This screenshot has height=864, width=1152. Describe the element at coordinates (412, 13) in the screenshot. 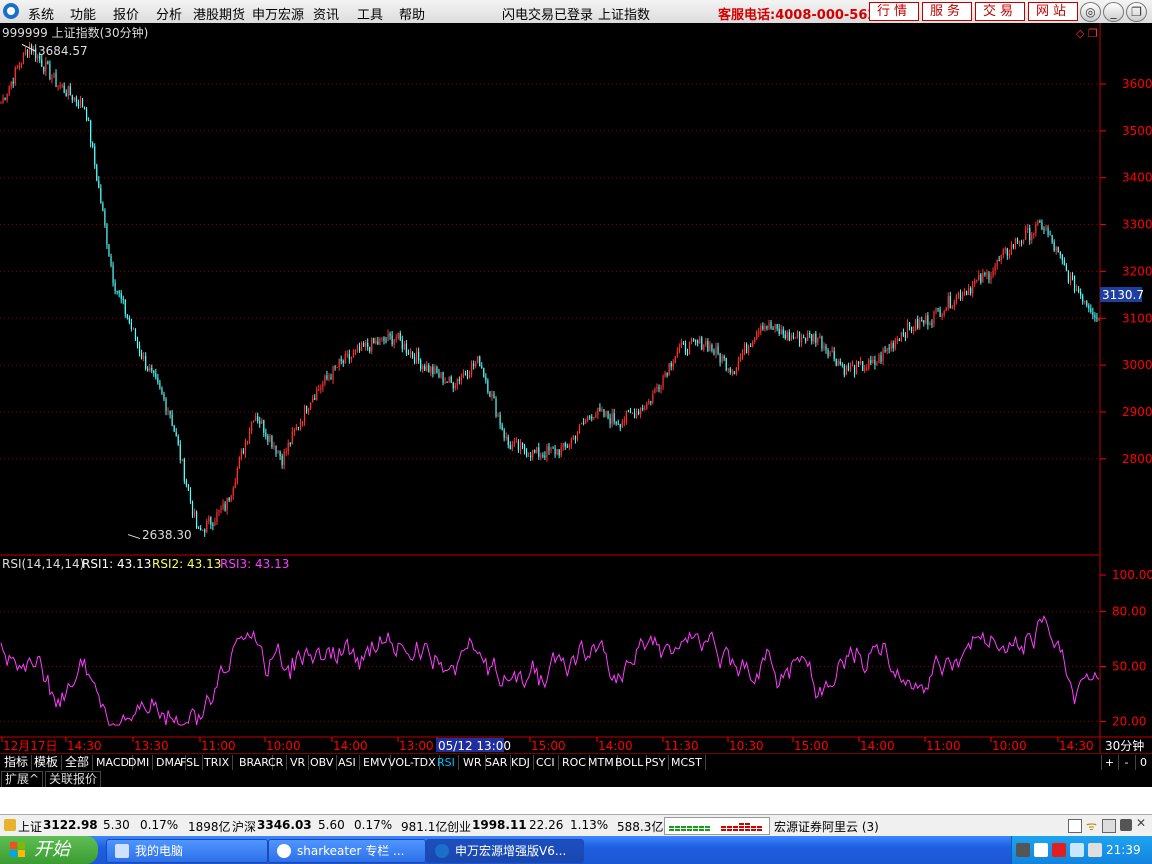

I see `menu-help: 帮助` at that location.